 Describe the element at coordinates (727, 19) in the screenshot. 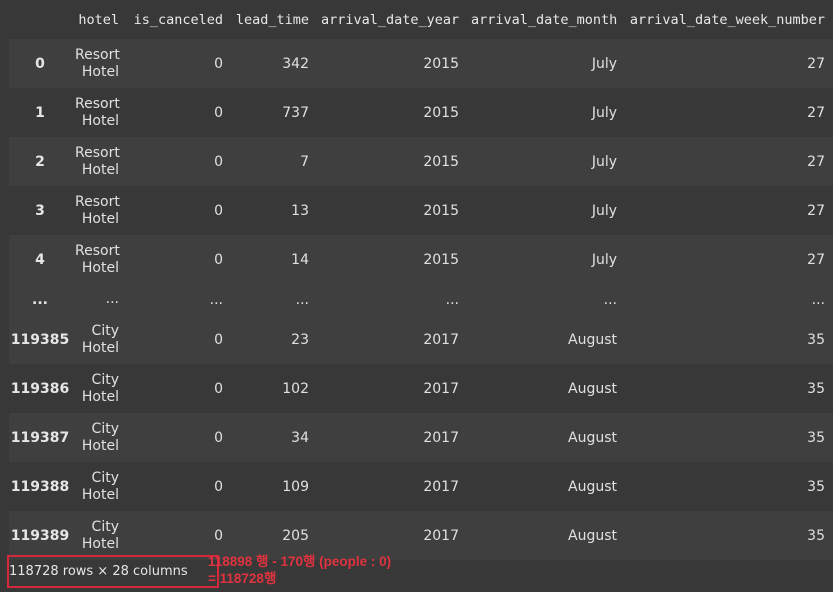

I see `column-header-arrival-date-week-number: arrival_date_week_number` at that location.